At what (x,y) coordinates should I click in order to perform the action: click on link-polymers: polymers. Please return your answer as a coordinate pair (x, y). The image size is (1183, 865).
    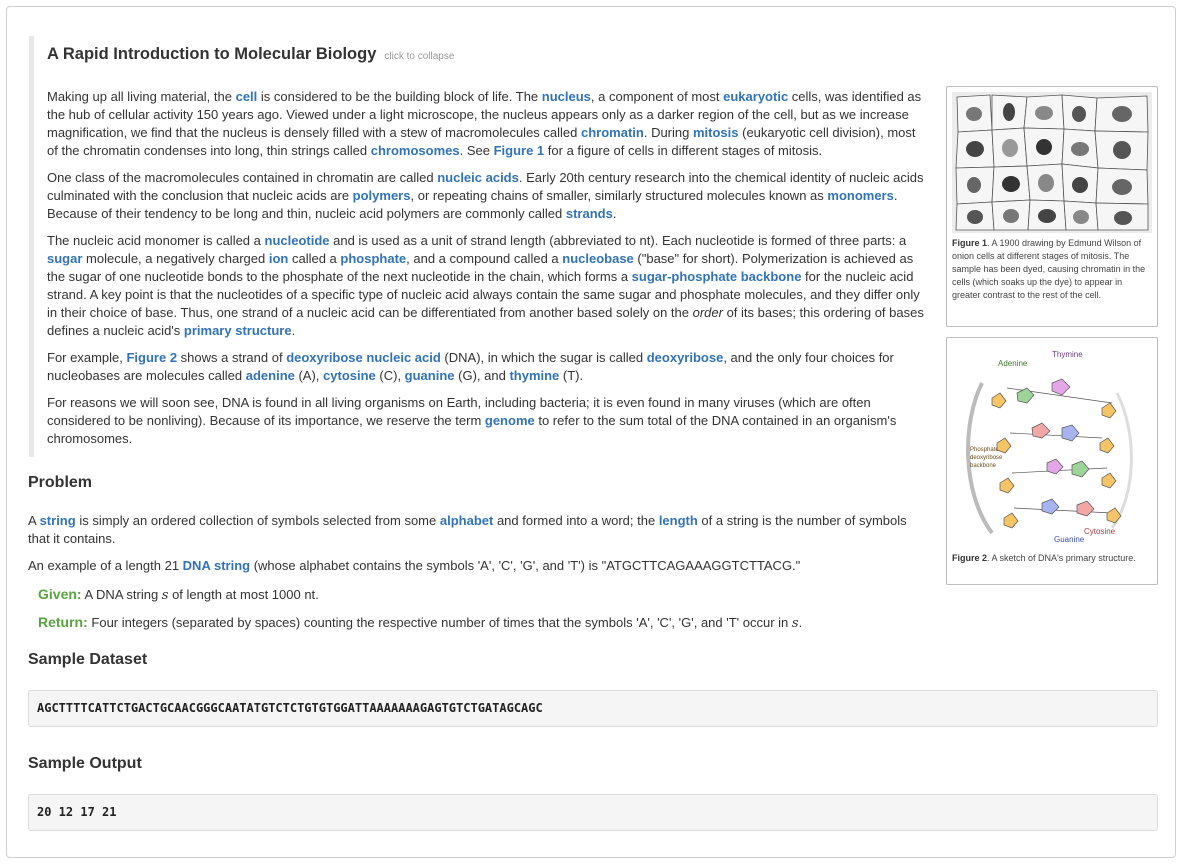
    Looking at the image, I should click on (382, 195).